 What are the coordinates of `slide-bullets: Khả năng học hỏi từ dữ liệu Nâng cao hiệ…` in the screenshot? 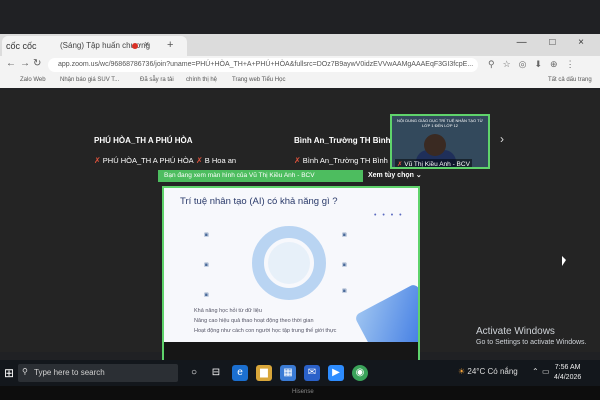 It's located at (265, 321).